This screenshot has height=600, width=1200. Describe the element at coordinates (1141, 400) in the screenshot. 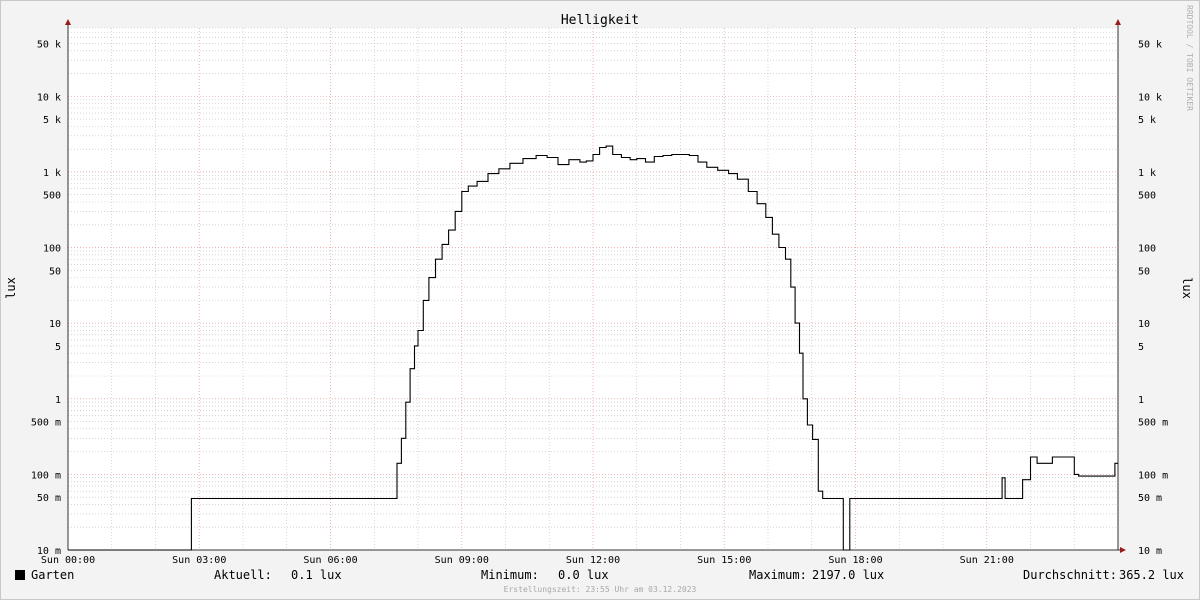

I see `y-tick-label-right: 1` at that location.